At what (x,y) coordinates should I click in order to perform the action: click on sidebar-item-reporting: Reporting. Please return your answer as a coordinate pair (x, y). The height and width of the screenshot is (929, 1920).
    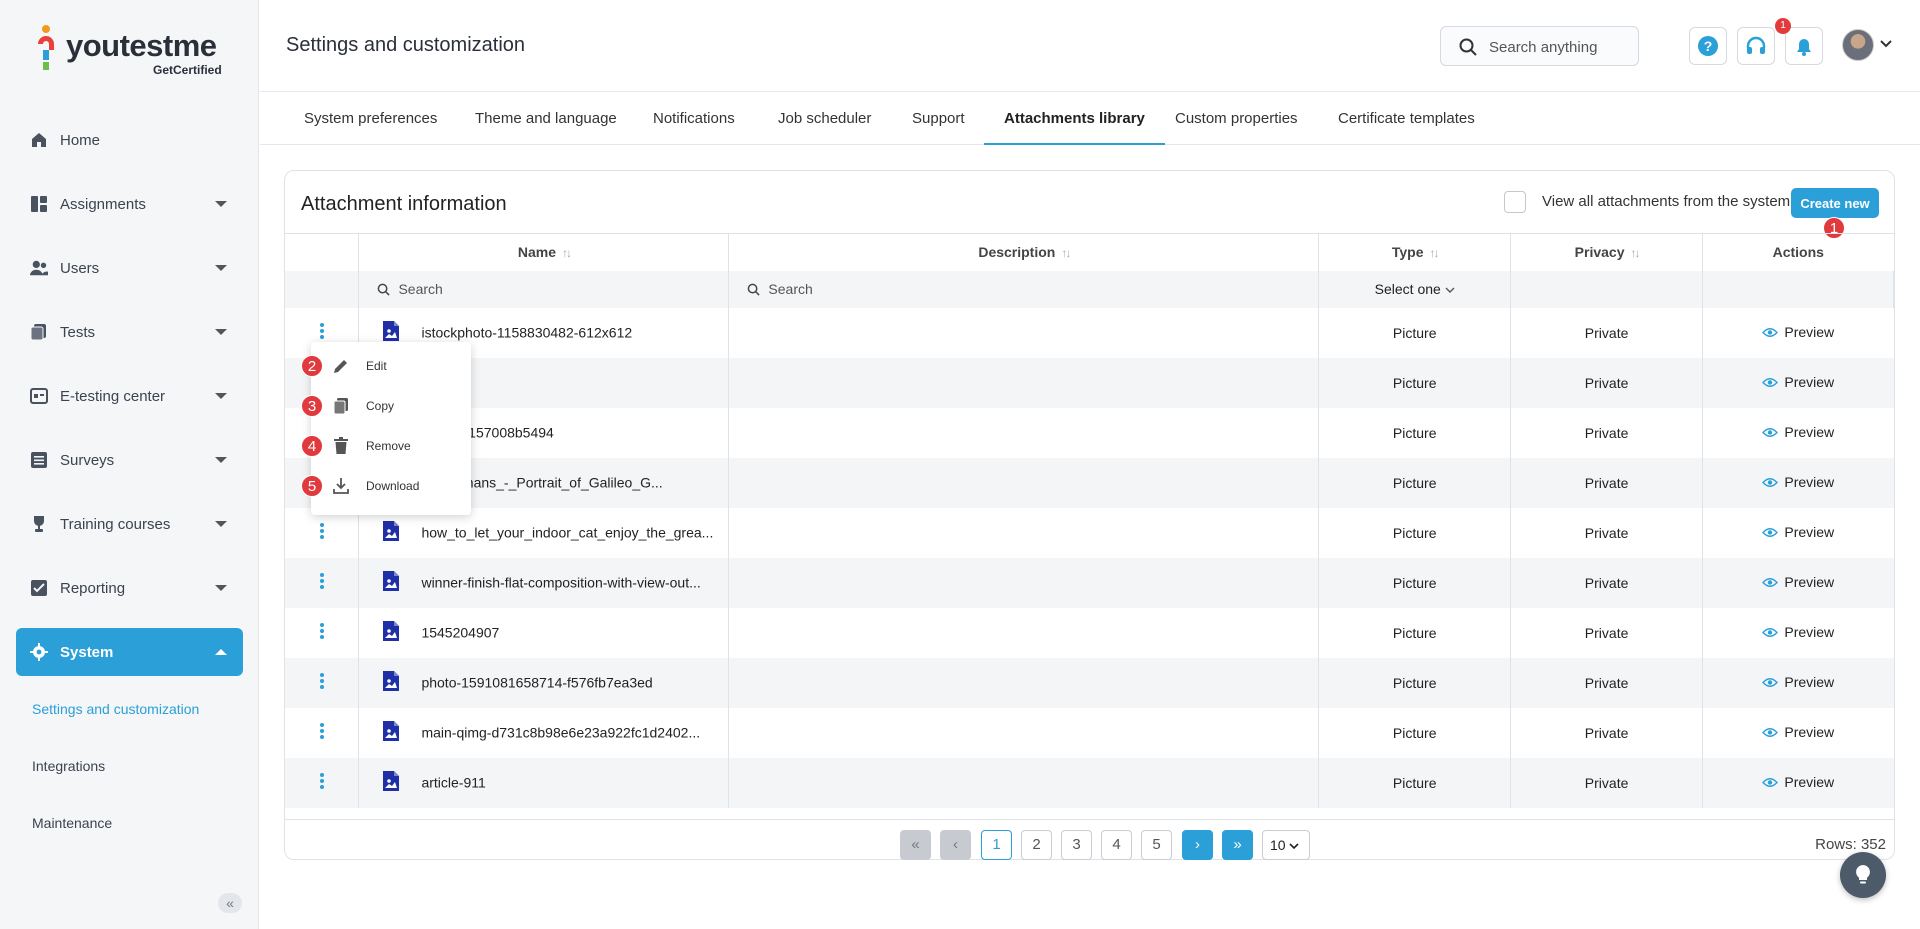
    Looking at the image, I should click on (129, 588).